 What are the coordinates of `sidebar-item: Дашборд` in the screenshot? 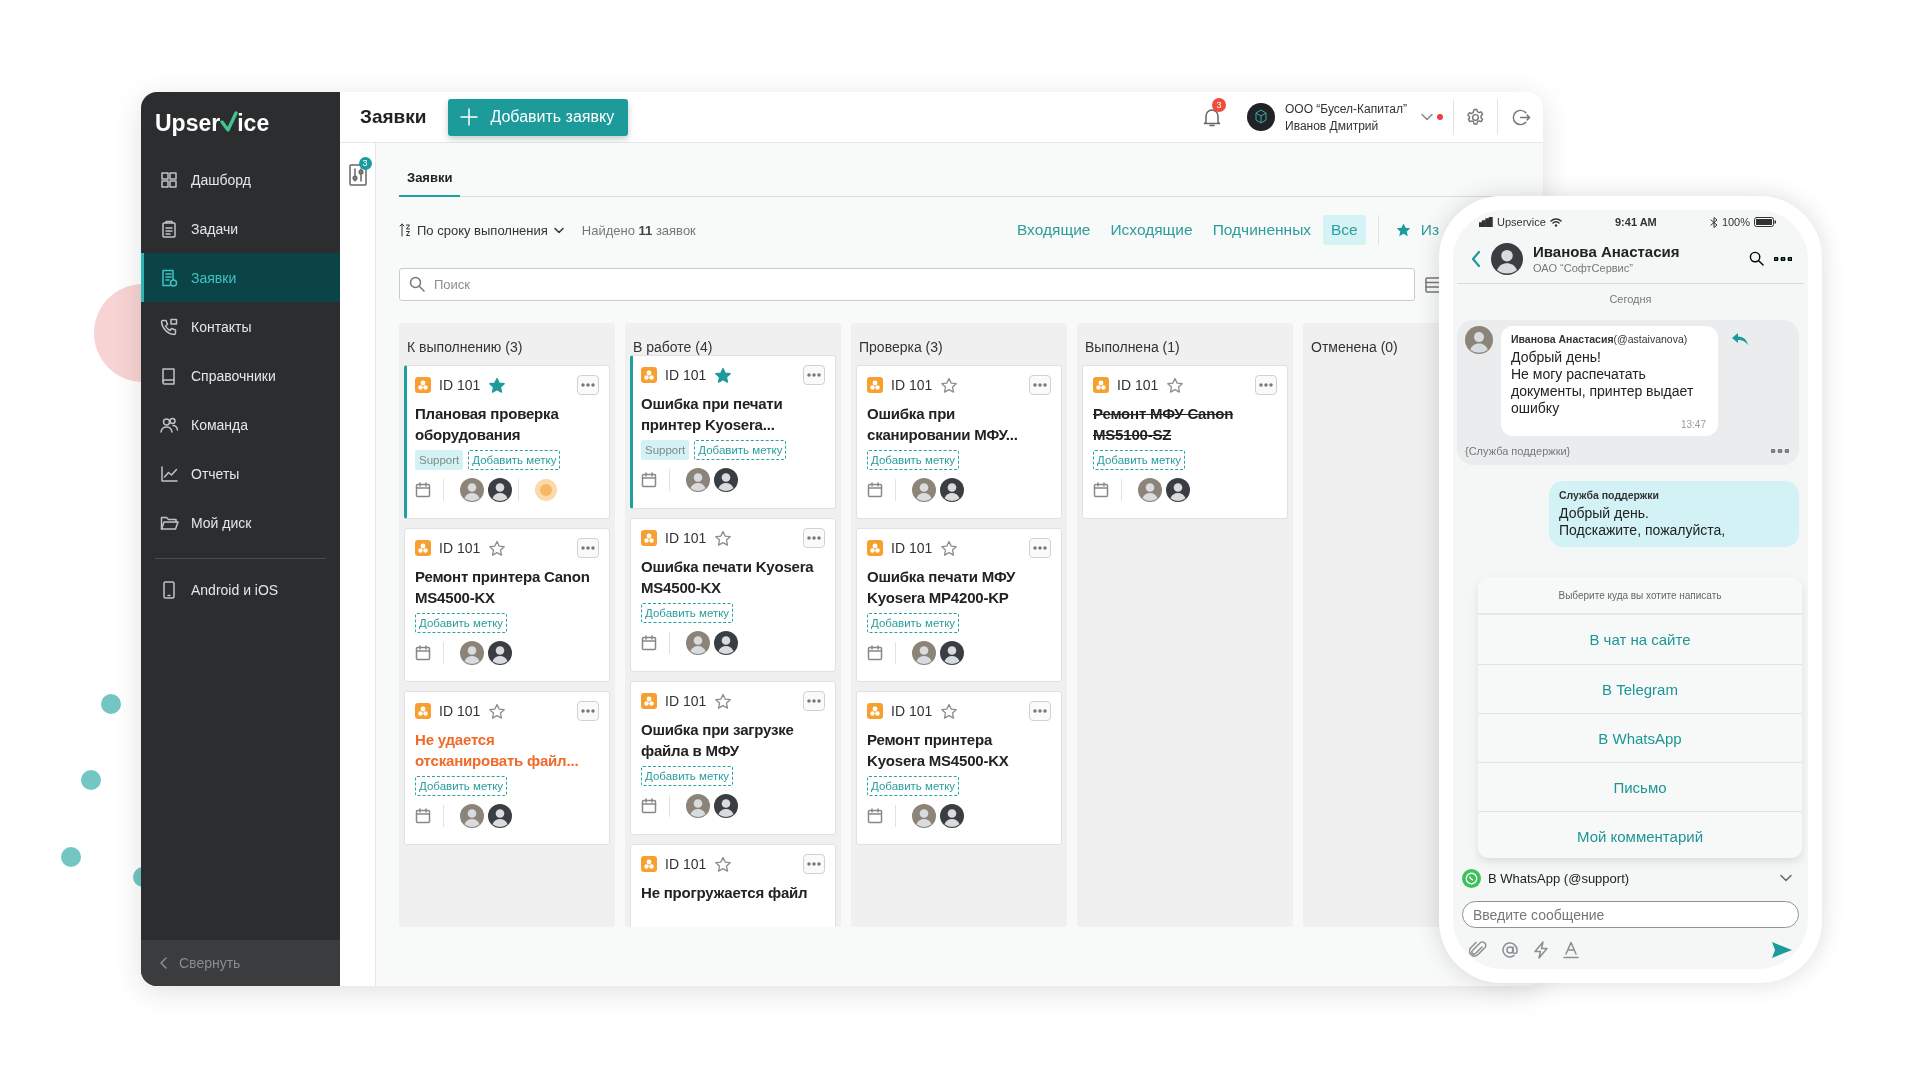 It's located at (240, 179).